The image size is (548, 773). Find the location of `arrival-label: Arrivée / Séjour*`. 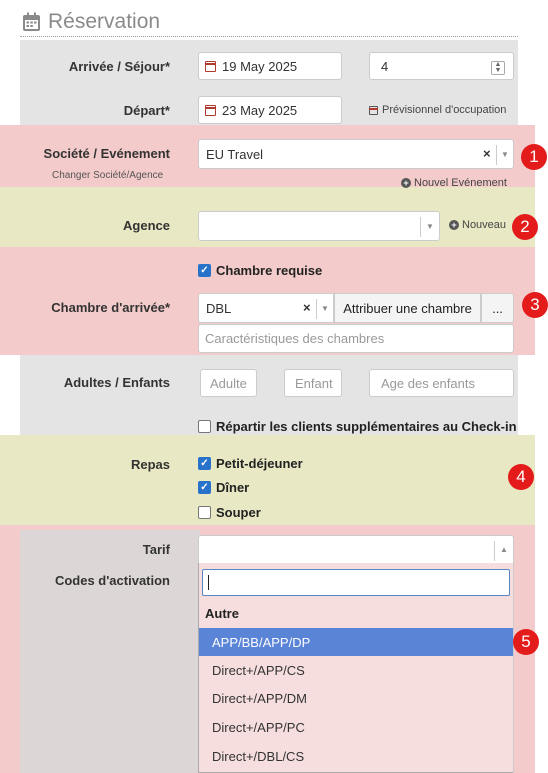

arrival-label: Arrivée / Séjour* is located at coordinates (119, 66).